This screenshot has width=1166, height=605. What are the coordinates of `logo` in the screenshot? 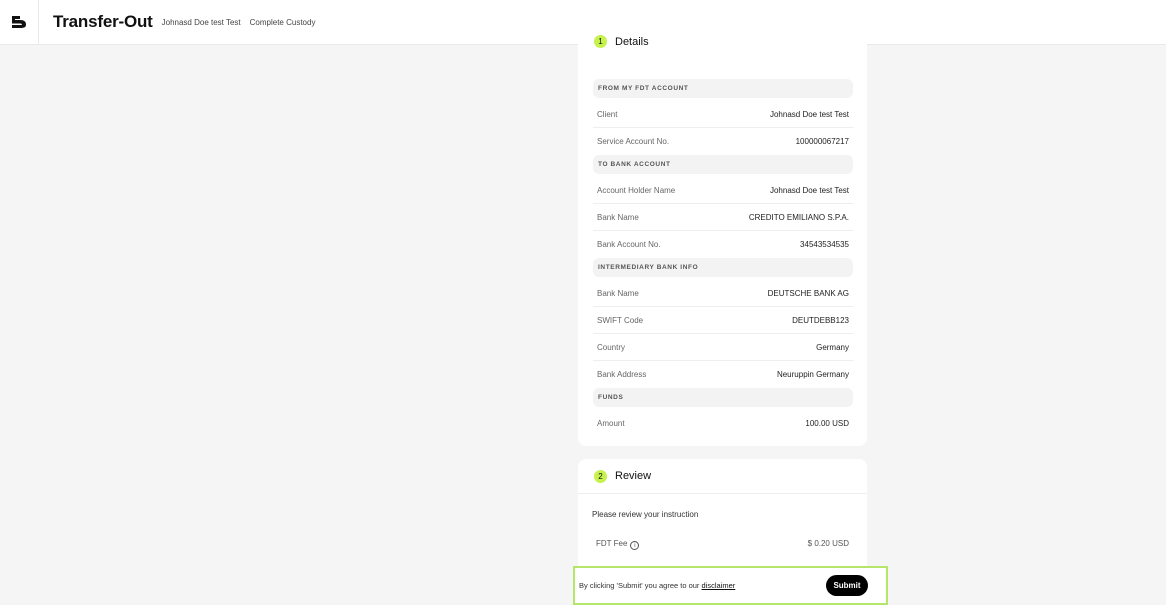 It's located at (19, 22).